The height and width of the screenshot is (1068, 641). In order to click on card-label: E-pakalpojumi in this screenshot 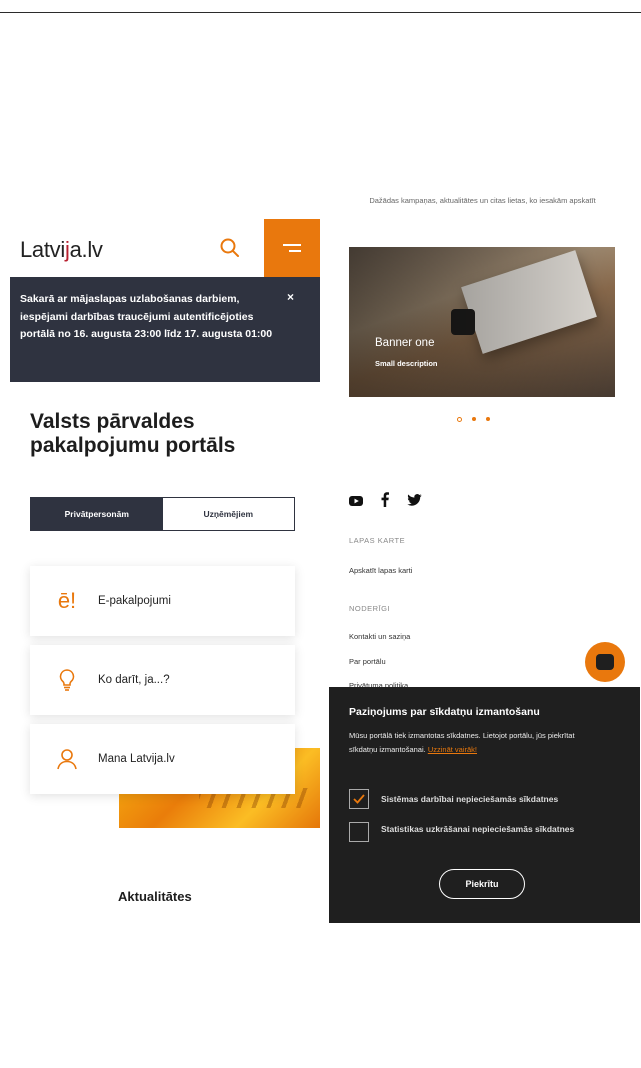, I will do `click(134, 601)`.